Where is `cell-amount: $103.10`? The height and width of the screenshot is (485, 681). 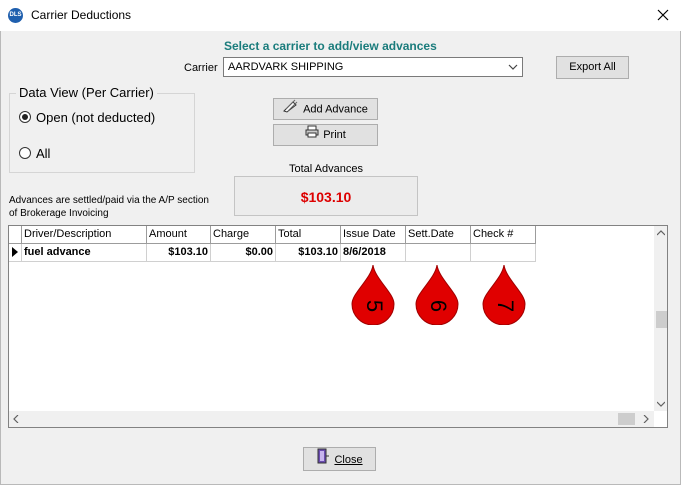 cell-amount: $103.10 is located at coordinates (179, 253).